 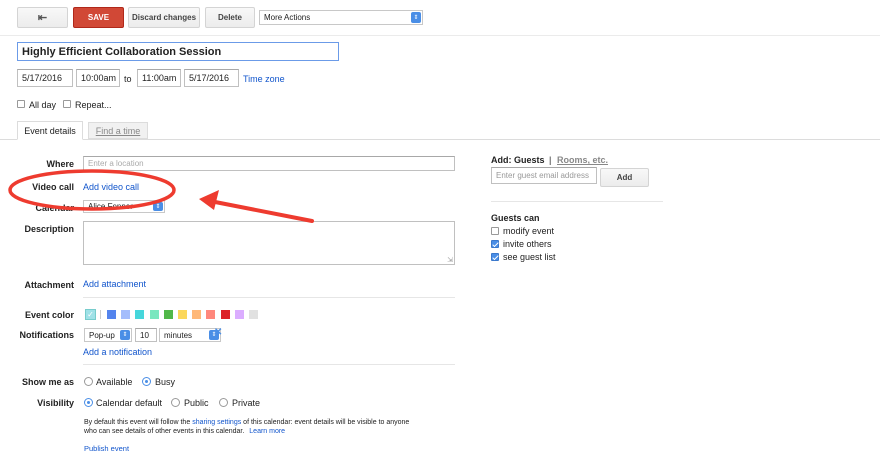 I want to click on annotation-arrow-shaft, so click(x=261, y=211).